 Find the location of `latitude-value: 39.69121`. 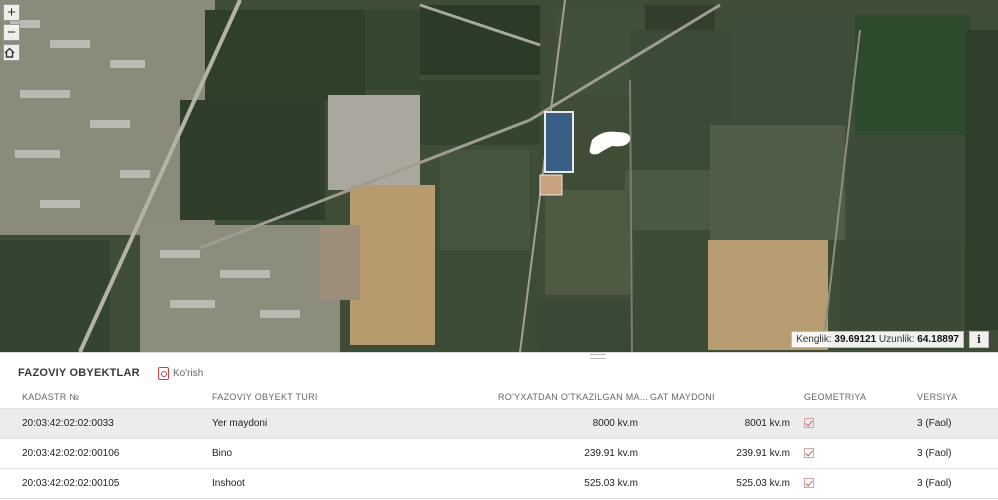

latitude-value: 39.69121 is located at coordinates (855, 339).